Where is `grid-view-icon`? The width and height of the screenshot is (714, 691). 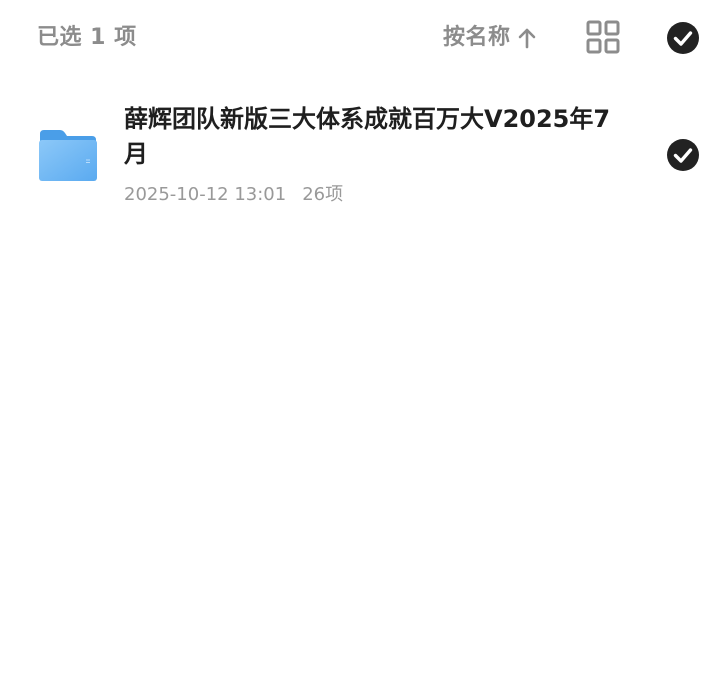
grid-view-icon is located at coordinates (603, 37).